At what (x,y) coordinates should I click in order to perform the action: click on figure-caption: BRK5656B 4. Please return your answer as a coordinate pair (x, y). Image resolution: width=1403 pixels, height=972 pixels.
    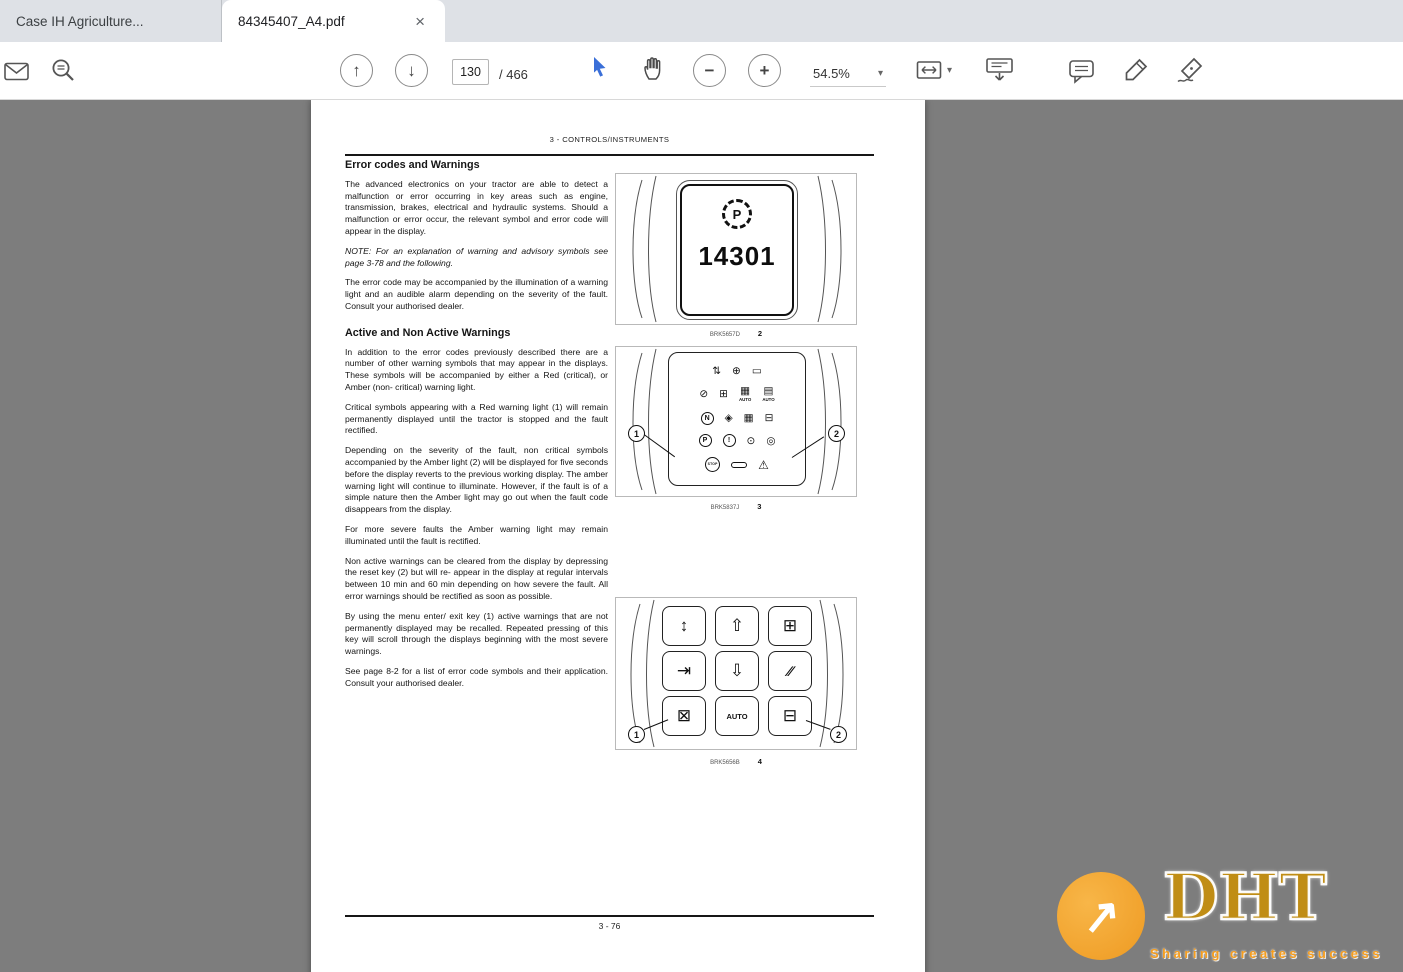
    Looking at the image, I should click on (736, 761).